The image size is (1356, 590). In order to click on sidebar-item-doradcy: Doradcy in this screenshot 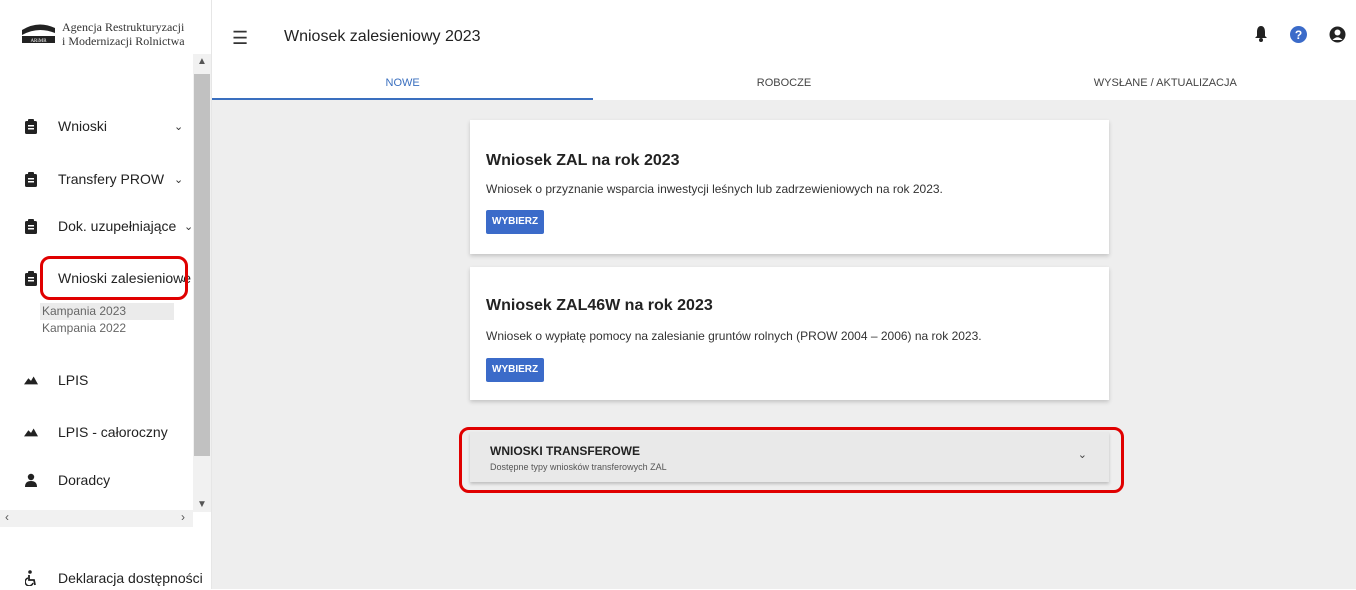, I will do `click(67, 480)`.